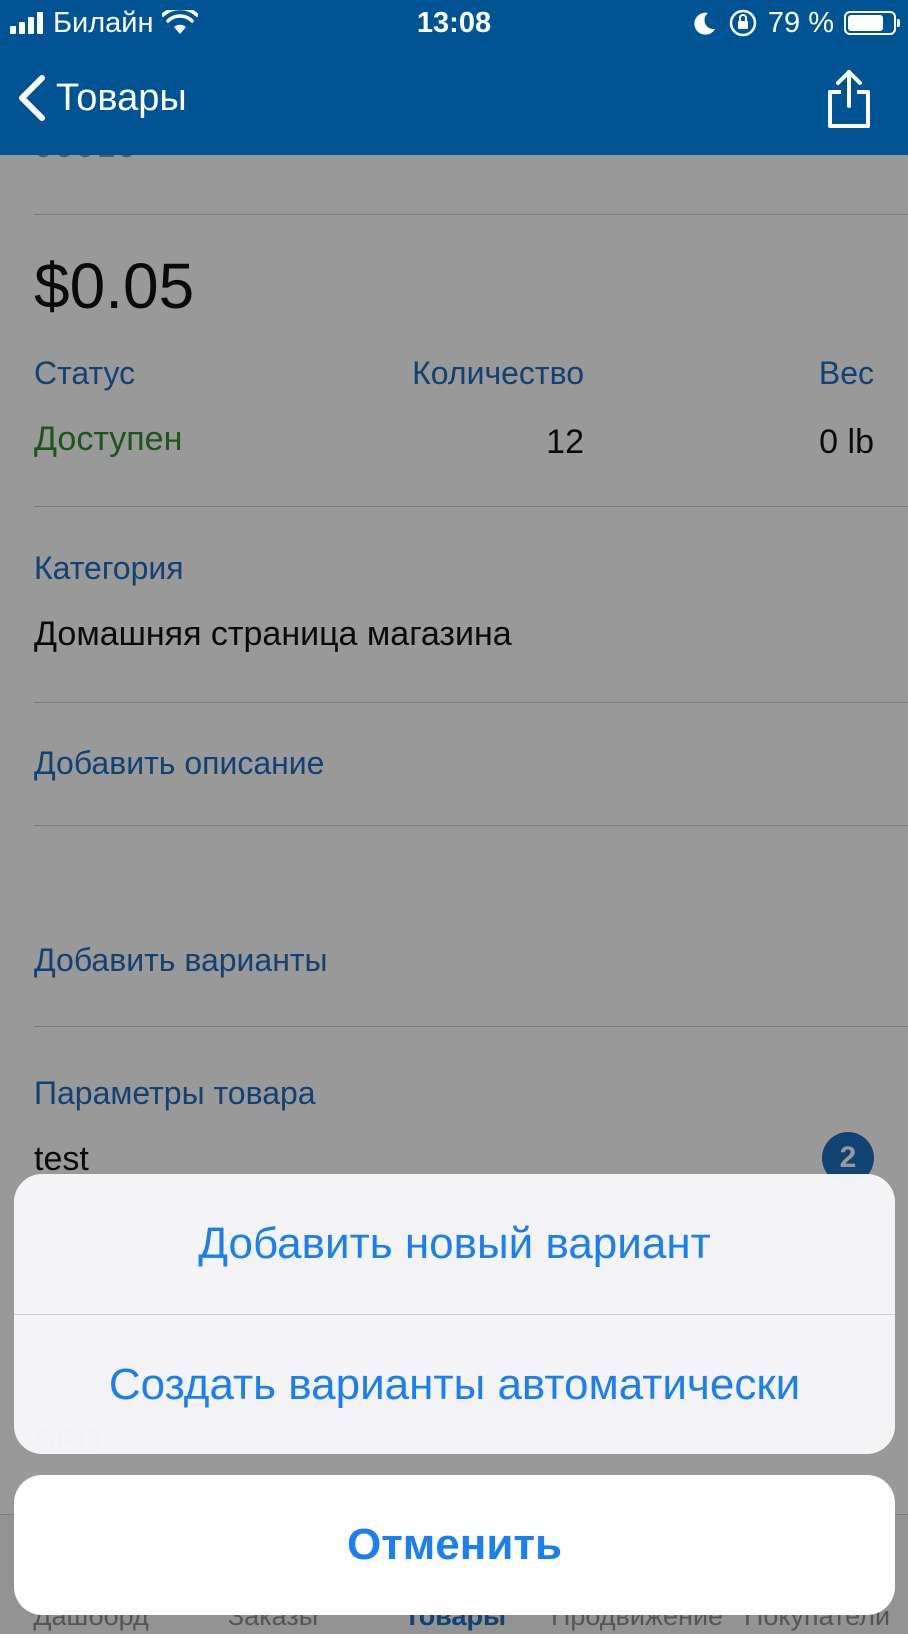 The image size is (908, 1634). I want to click on cancel-button: Отменить, so click(454, 1545).